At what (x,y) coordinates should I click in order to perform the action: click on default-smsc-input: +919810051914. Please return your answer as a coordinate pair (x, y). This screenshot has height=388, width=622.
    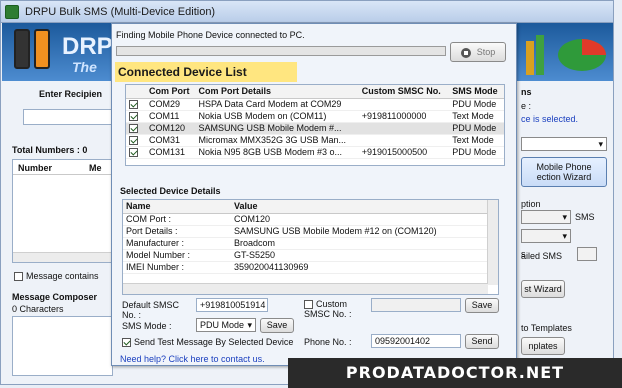
    Looking at the image, I should click on (232, 305).